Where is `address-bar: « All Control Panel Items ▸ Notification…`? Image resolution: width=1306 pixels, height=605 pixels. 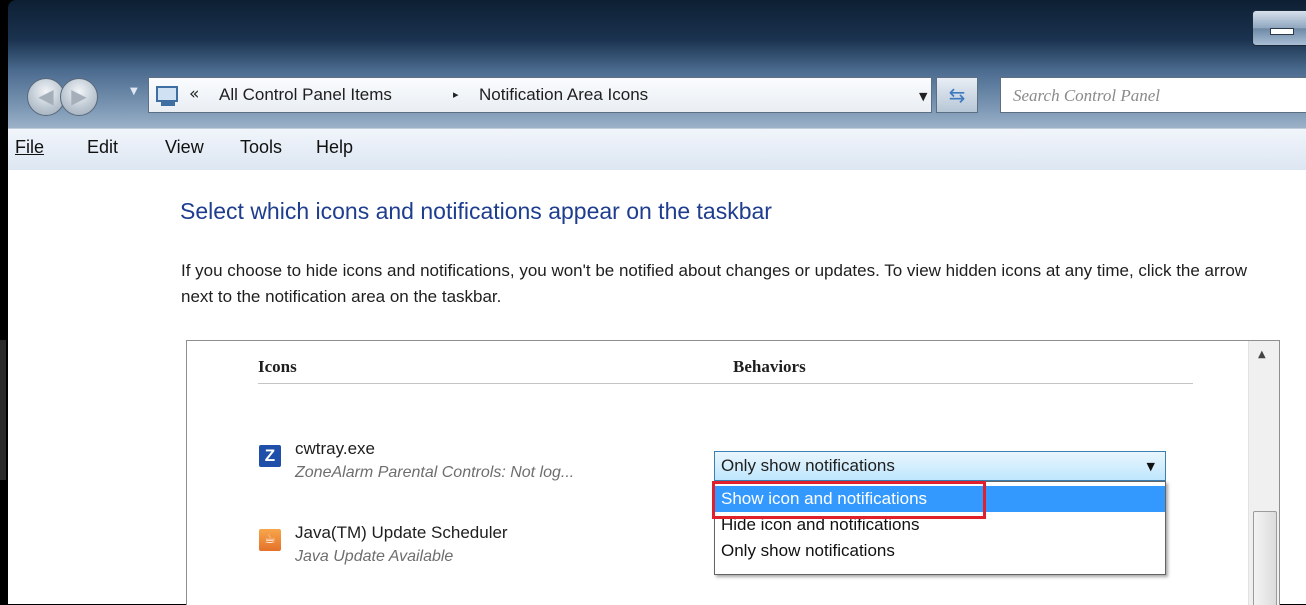 address-bar: « All Control Panel Items ▸ Notification… is located at coordinates (540, 95).